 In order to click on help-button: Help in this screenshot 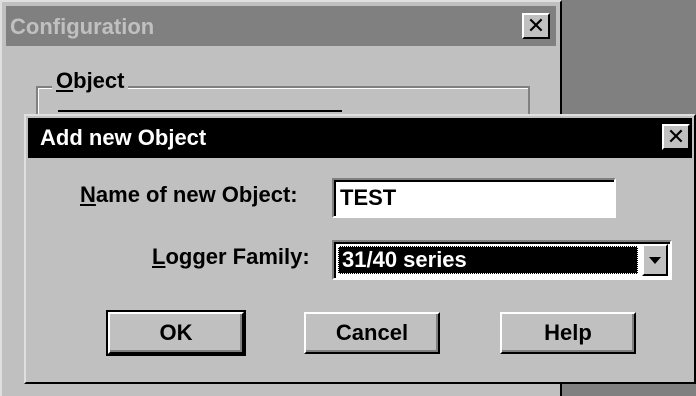, I will do `click(568, 333)`.